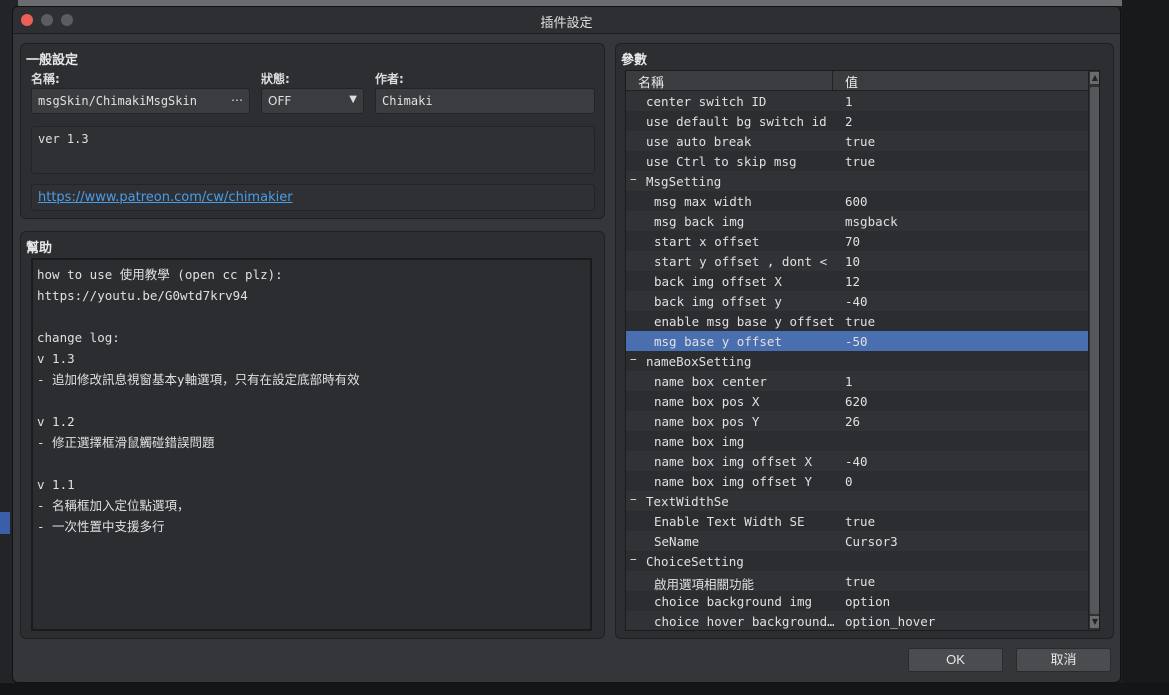  I want to click on general-settings-title: 一般設定, so click(52, 60).